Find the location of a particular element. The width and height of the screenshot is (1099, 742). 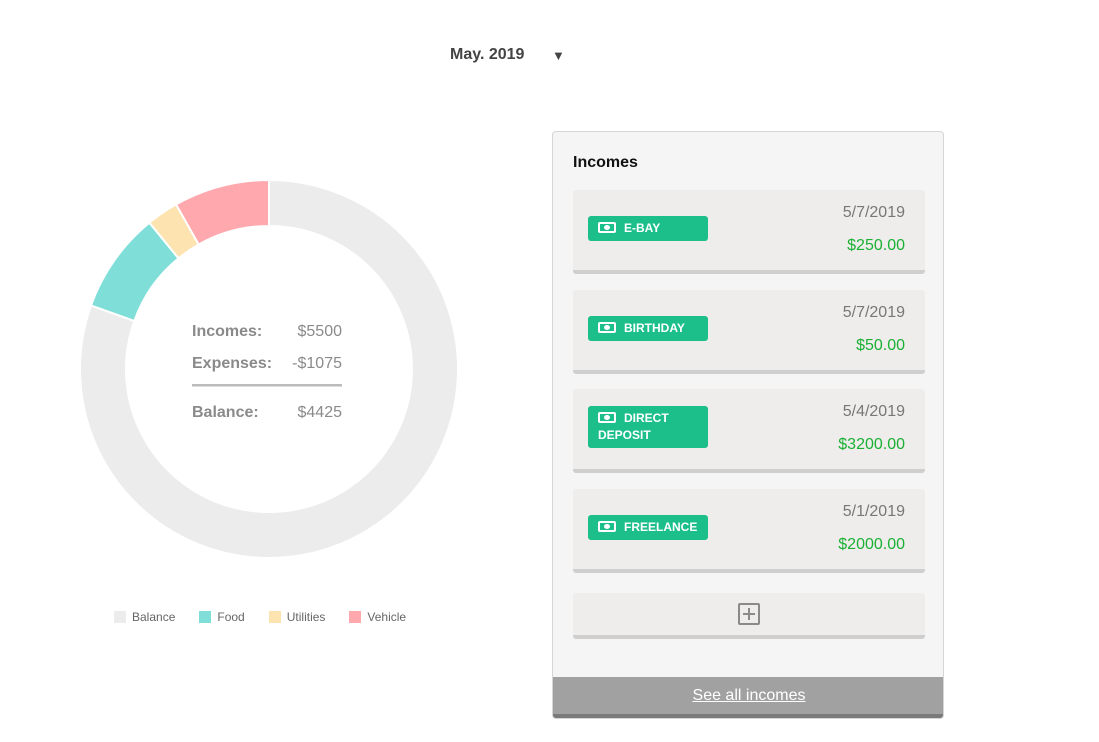

caret-down-icon: ▼ is located at coordinates (558, 55).